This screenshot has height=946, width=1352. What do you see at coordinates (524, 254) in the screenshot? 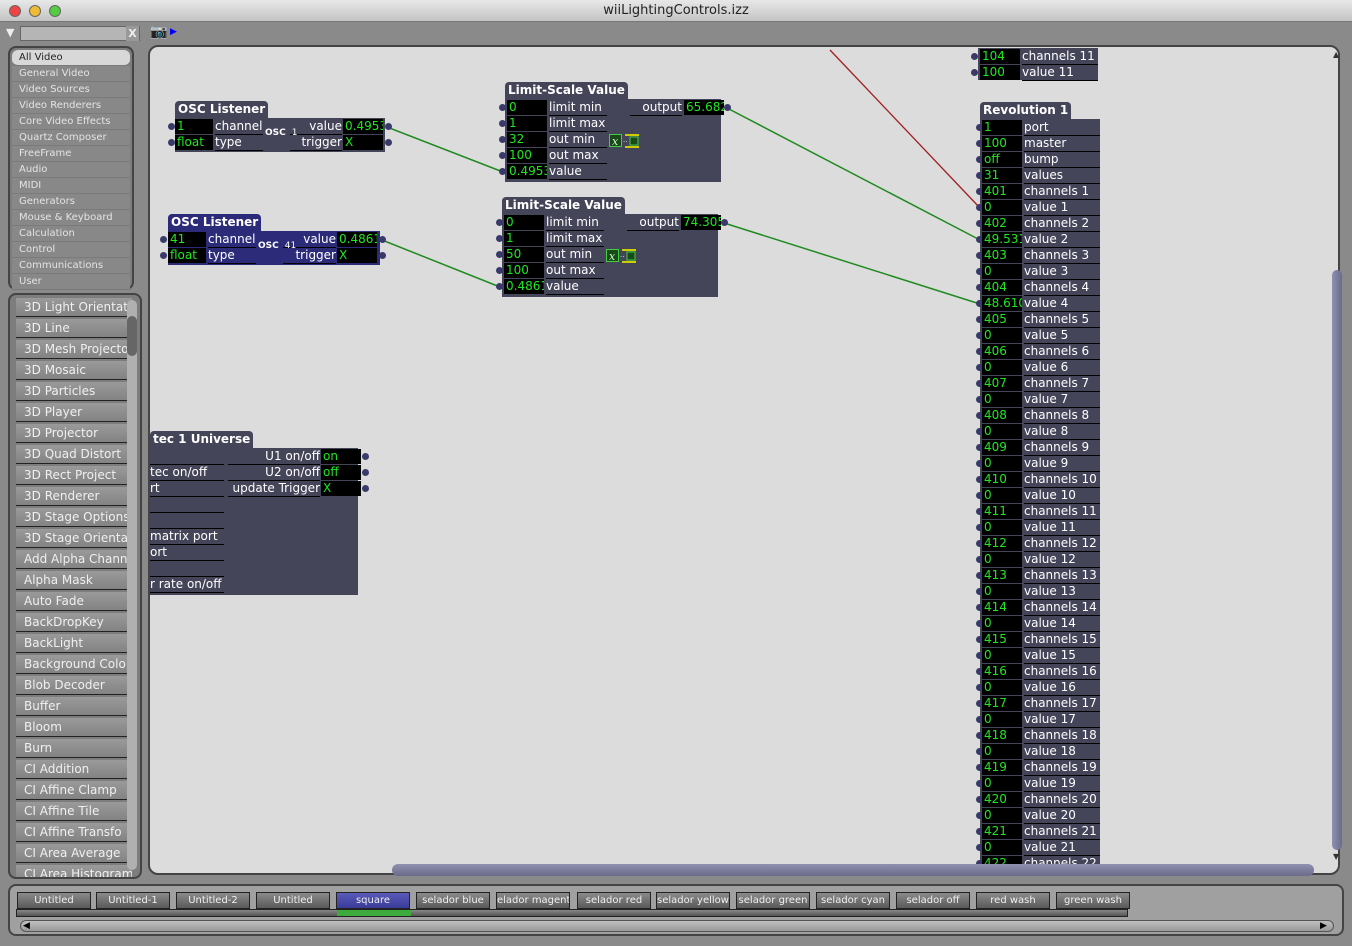
I see `input-value-field: 50` at bounding box center [524, 254].